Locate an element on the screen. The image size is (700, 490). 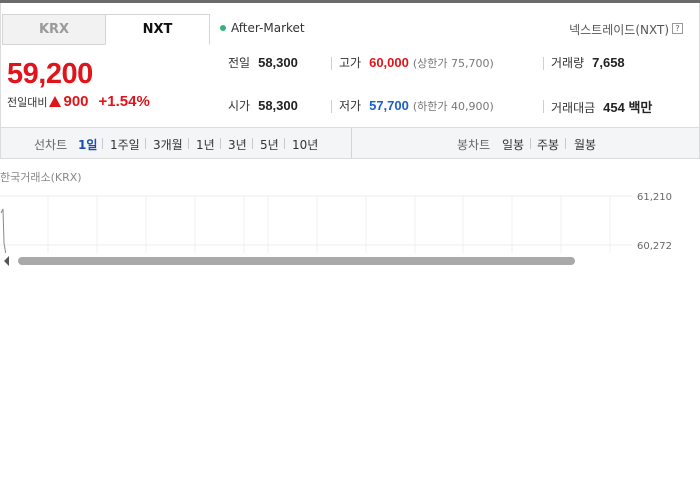
session-label: After-Market is located at coordinates (268, 28).